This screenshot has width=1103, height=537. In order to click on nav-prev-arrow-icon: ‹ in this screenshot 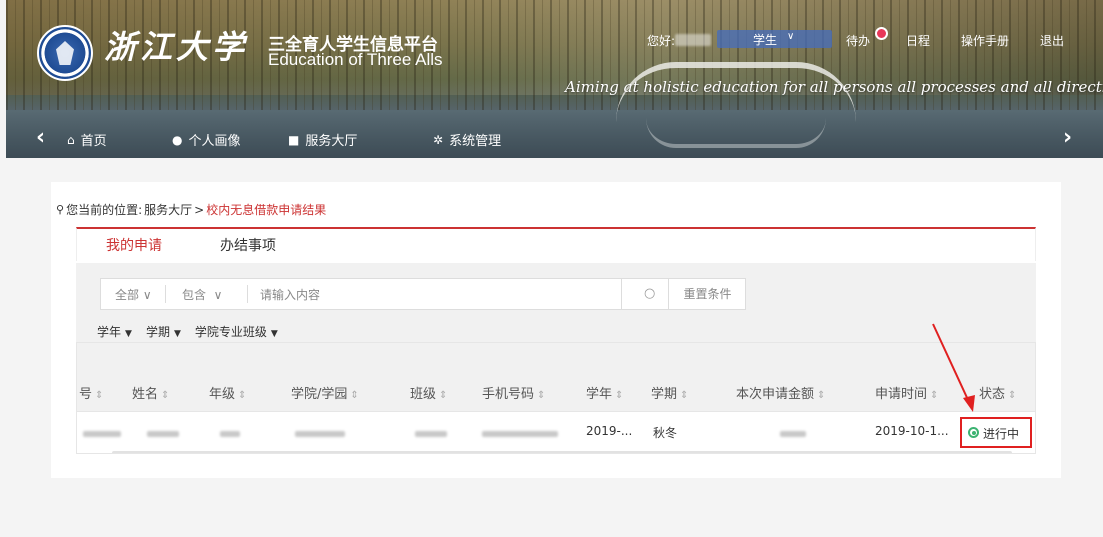, I will do `click(40, 137)`.